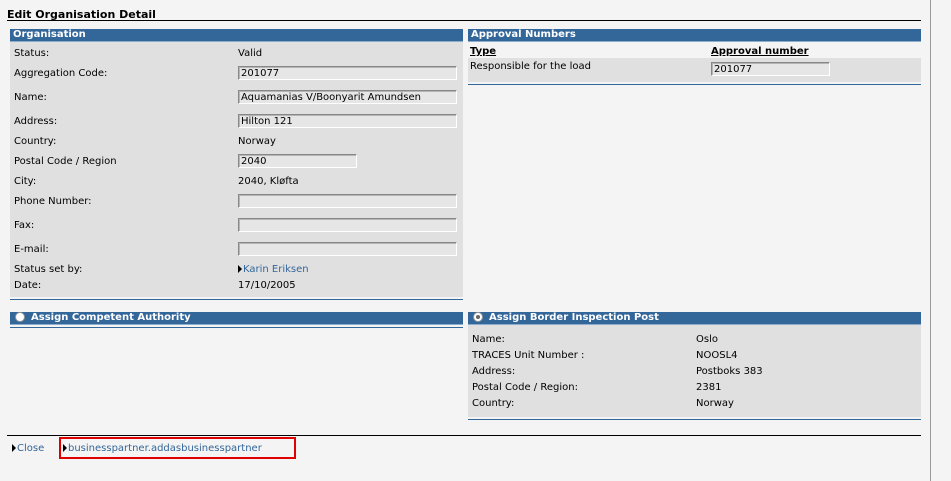  I want to click on status-set-by: Karin Eriksen, so click(273, 269).